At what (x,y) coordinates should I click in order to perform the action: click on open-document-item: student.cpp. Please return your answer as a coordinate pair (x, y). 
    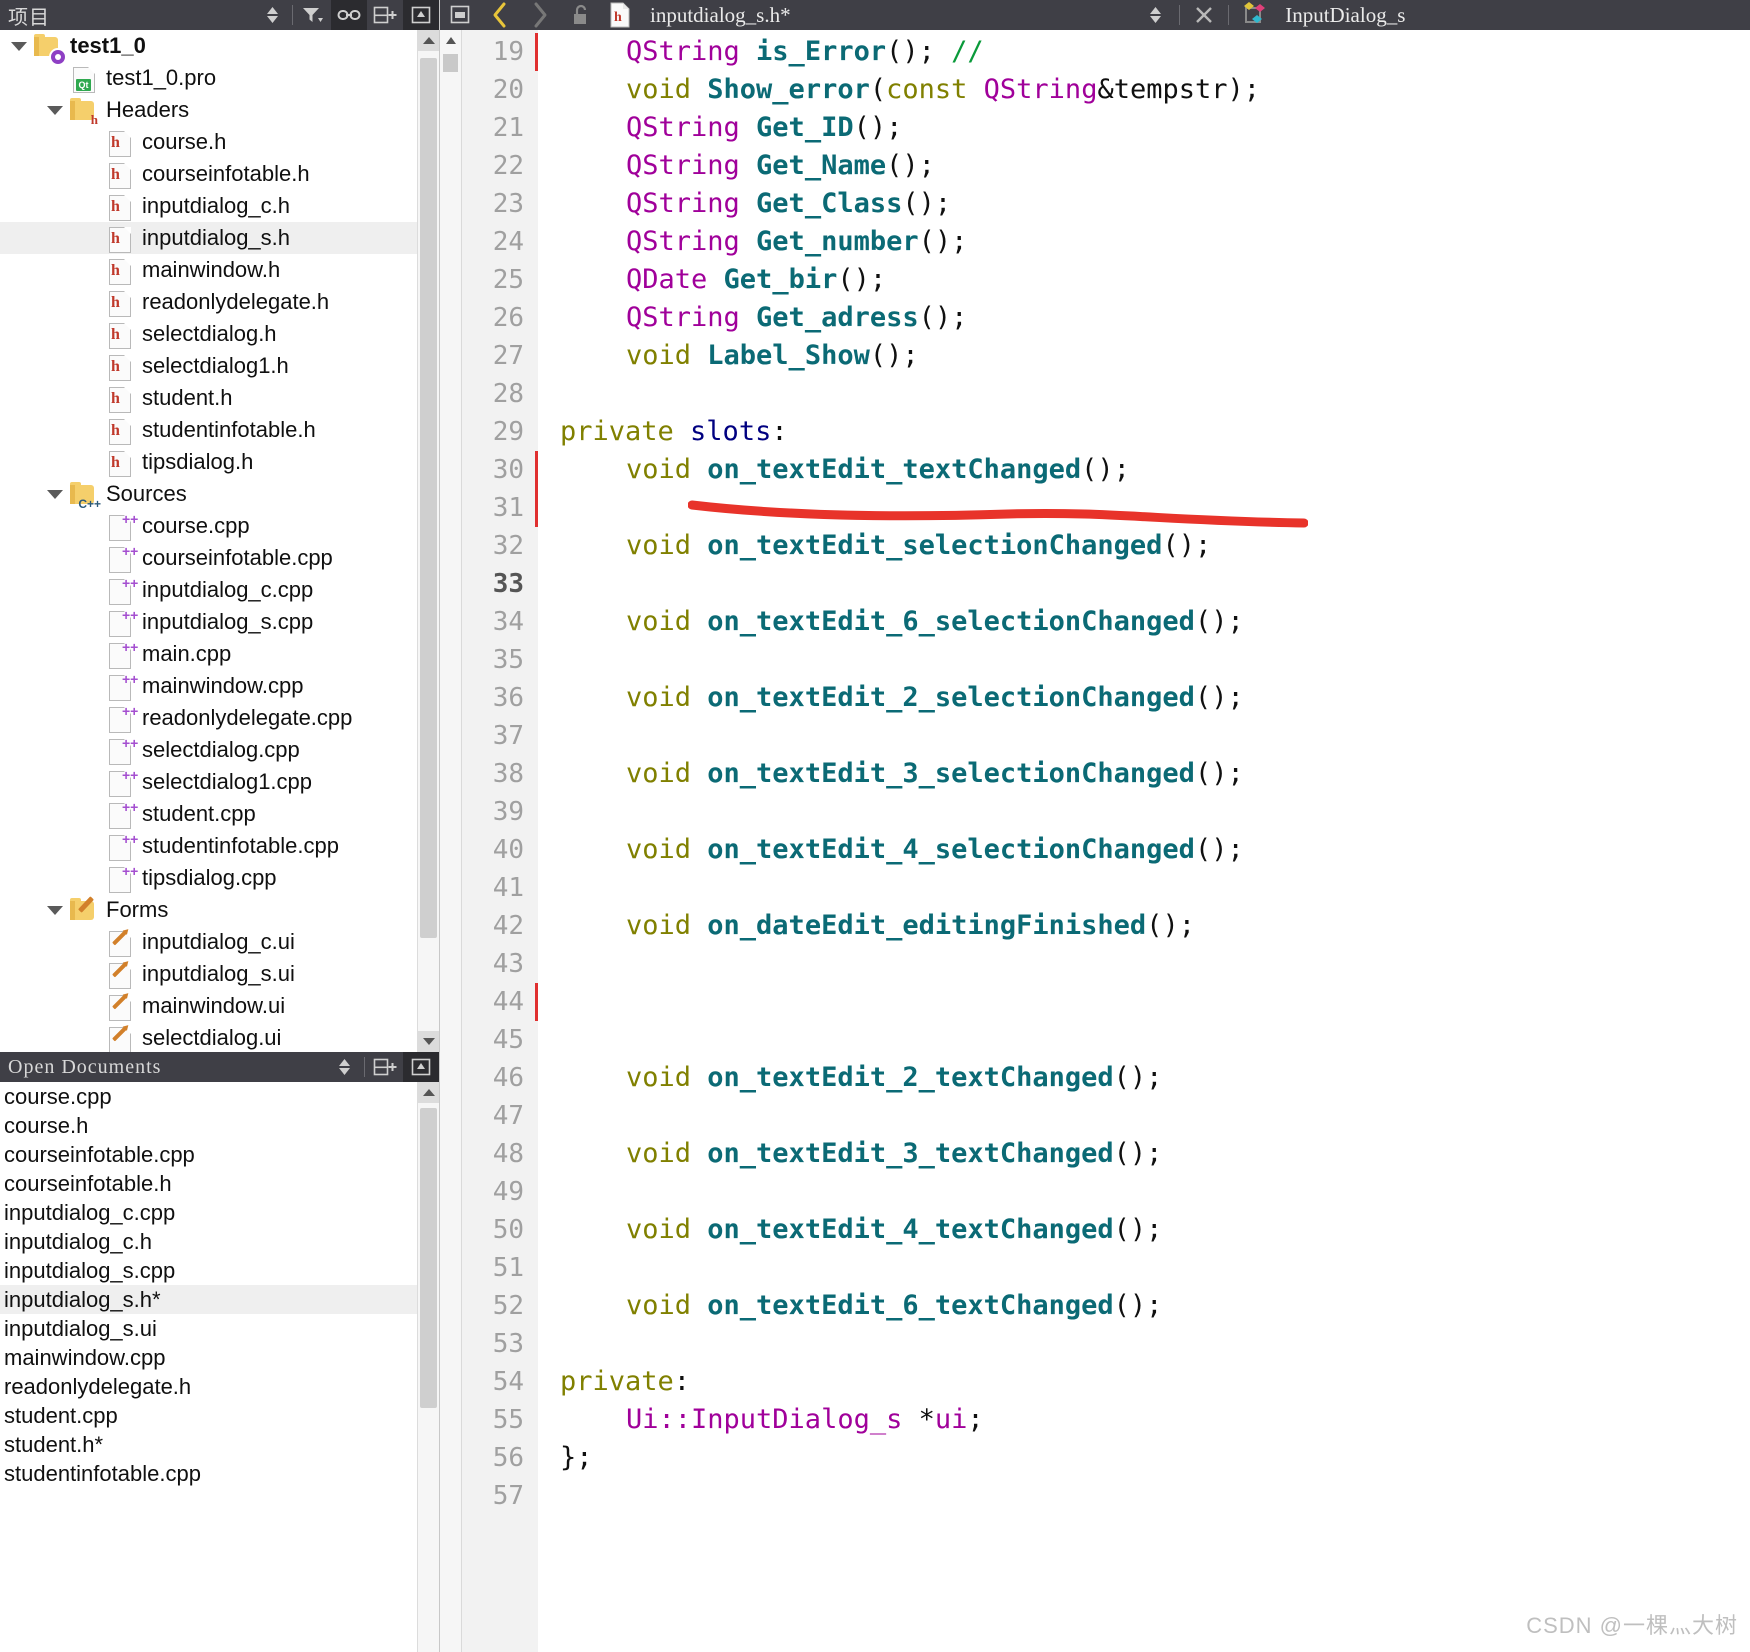
    Looking at the image, I should click on (208, 1415).